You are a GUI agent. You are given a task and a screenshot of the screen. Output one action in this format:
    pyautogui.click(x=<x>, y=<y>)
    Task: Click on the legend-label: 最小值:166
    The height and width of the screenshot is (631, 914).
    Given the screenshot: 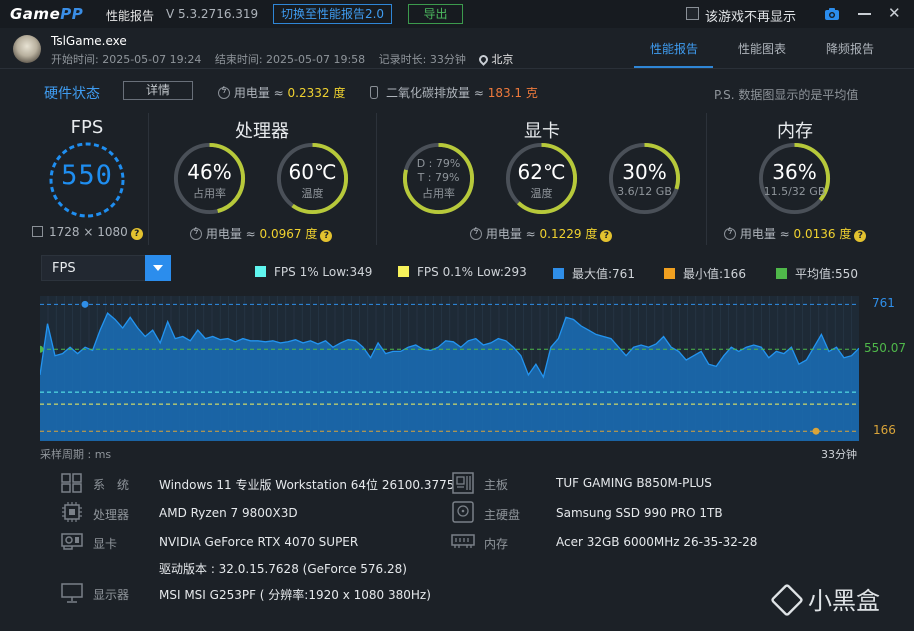 What is the action you would take?
    pyautogui.click(x=714, y=274)
    